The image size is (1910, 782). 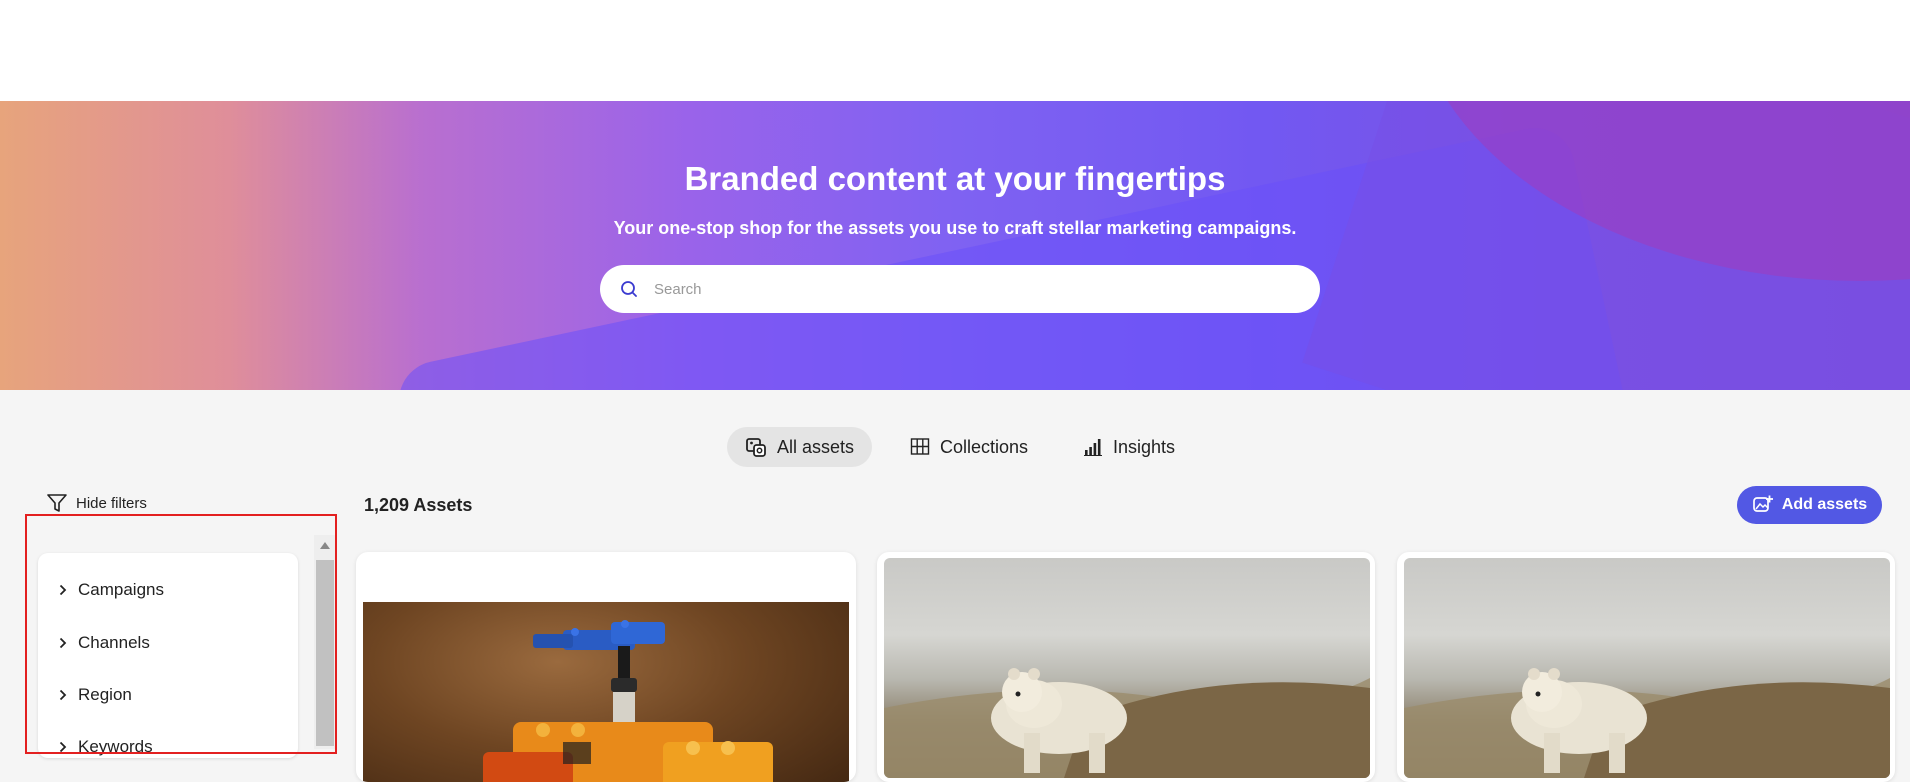 I want to click on assets-icon, so click(x=756, y=447).